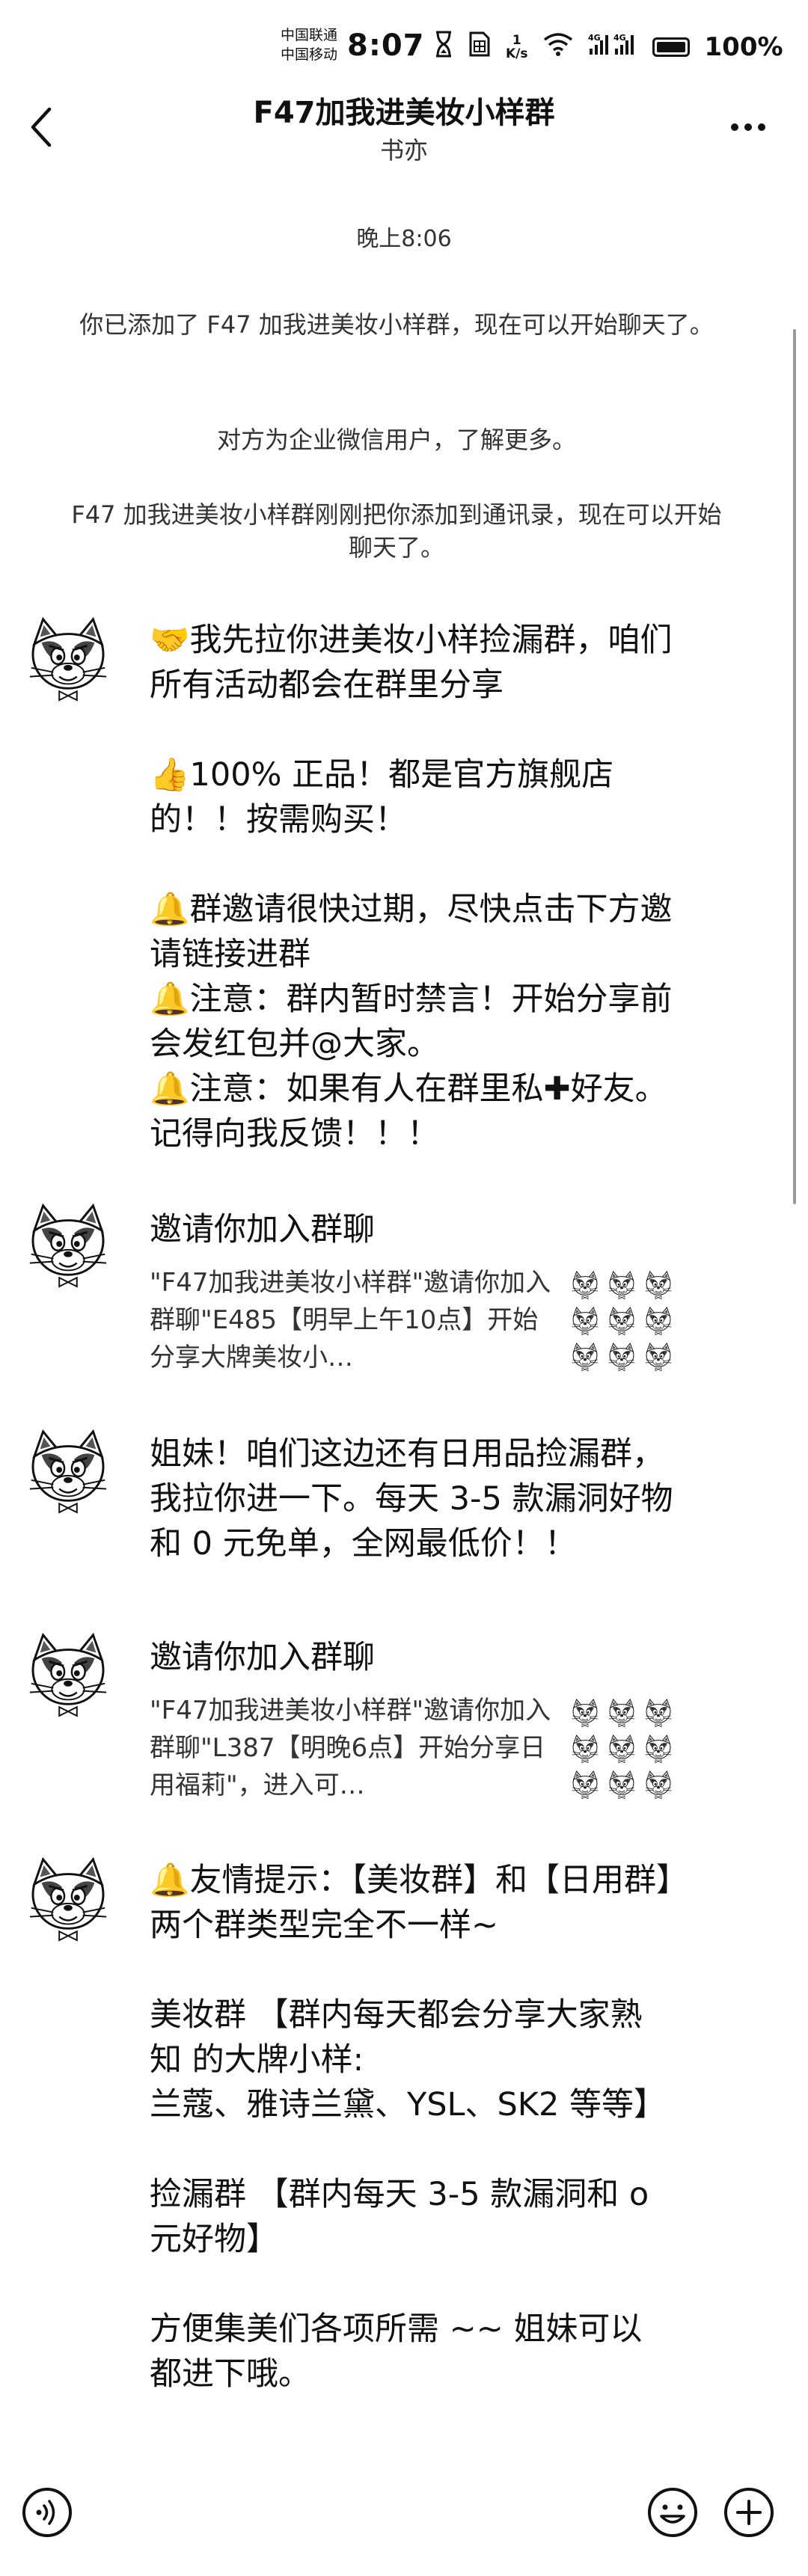 The height and width of the screenshot is (2576, 808). What do you see at coordinates (47, 2512) in the screenshot?
I see `voice-icon` at bounding box center [47, 2512].